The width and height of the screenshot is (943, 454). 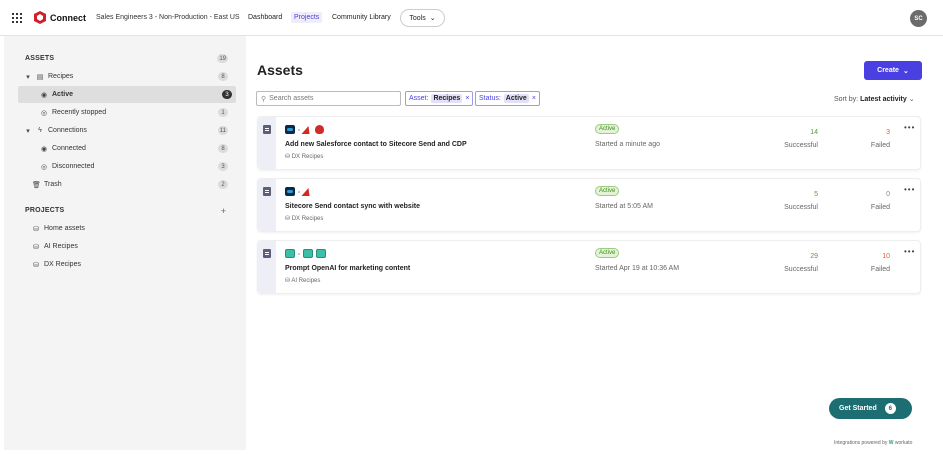 What do you see at coordinates (627, 144) in the screenshot?
I see `started-time: Started a minute ago` at bounding box center [627, 144].